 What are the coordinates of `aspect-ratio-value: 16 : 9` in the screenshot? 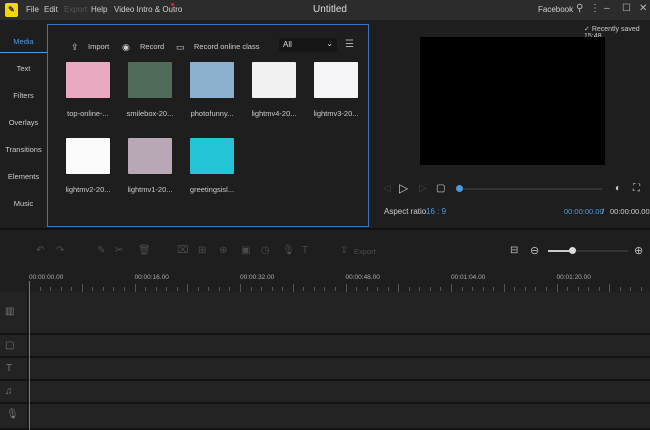 It's located at (436, 211).